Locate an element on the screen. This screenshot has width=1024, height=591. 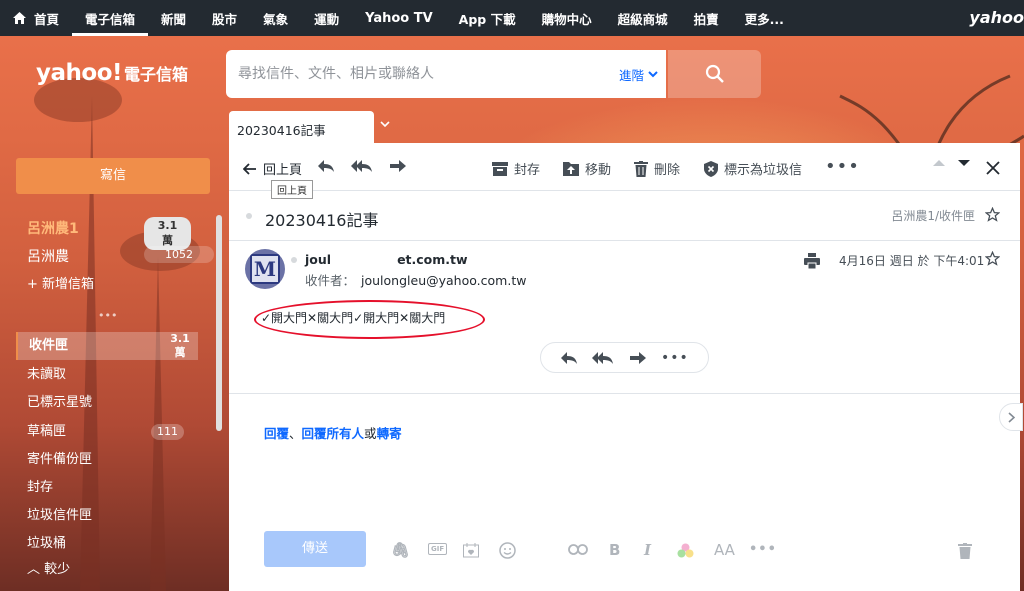
folder-unread: 未讀取 is located at coordinates (107, 375).